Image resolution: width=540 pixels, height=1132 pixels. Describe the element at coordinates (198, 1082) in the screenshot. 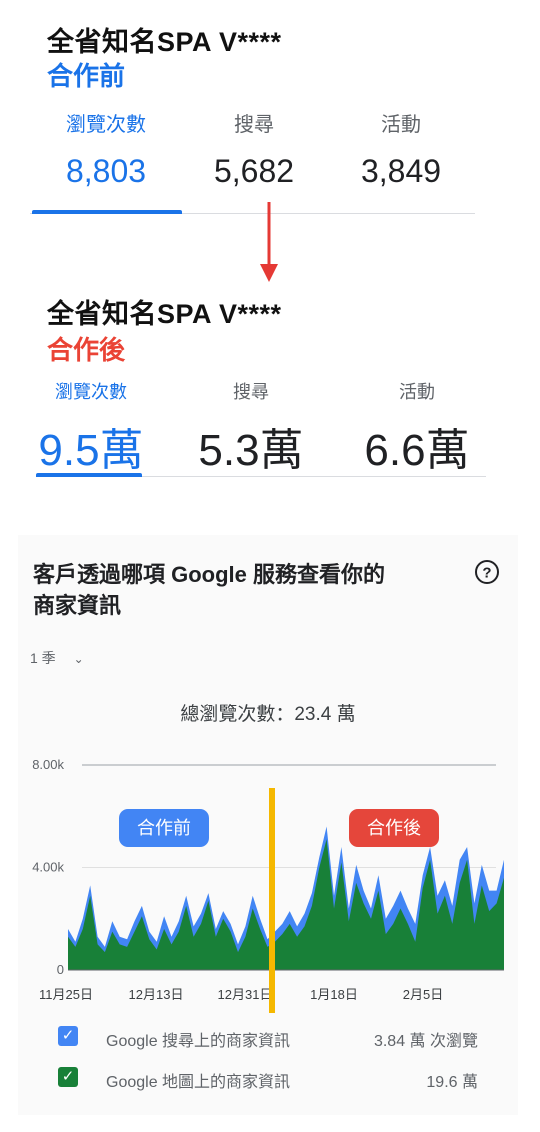

I see `legend-label: Google 地圖上的商家資訊` at that location.